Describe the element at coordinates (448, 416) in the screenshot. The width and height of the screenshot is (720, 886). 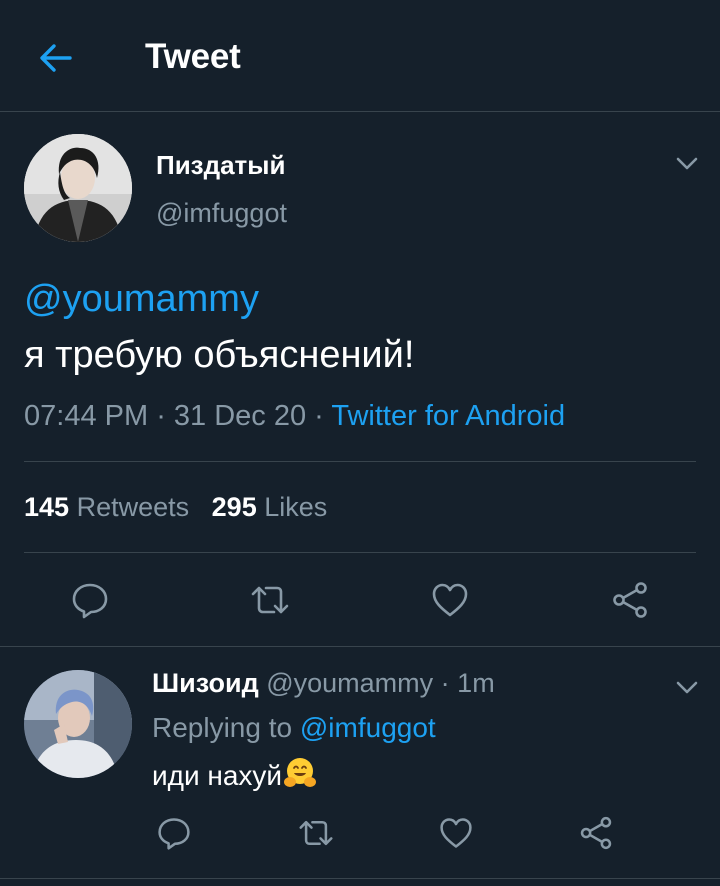
I see `tweet-source-link: Twitter for Android` at that location.